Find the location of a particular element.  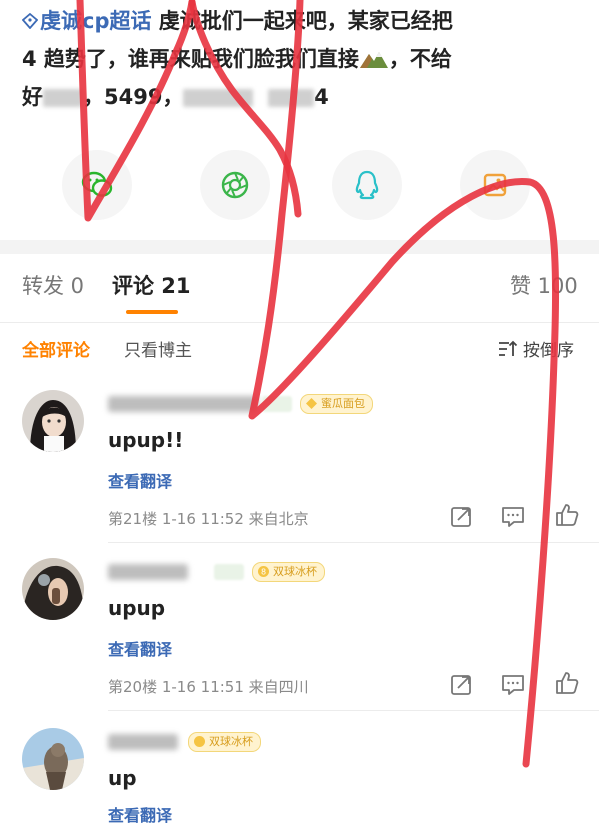

tabs-divider is located at coordinates (299, 322).